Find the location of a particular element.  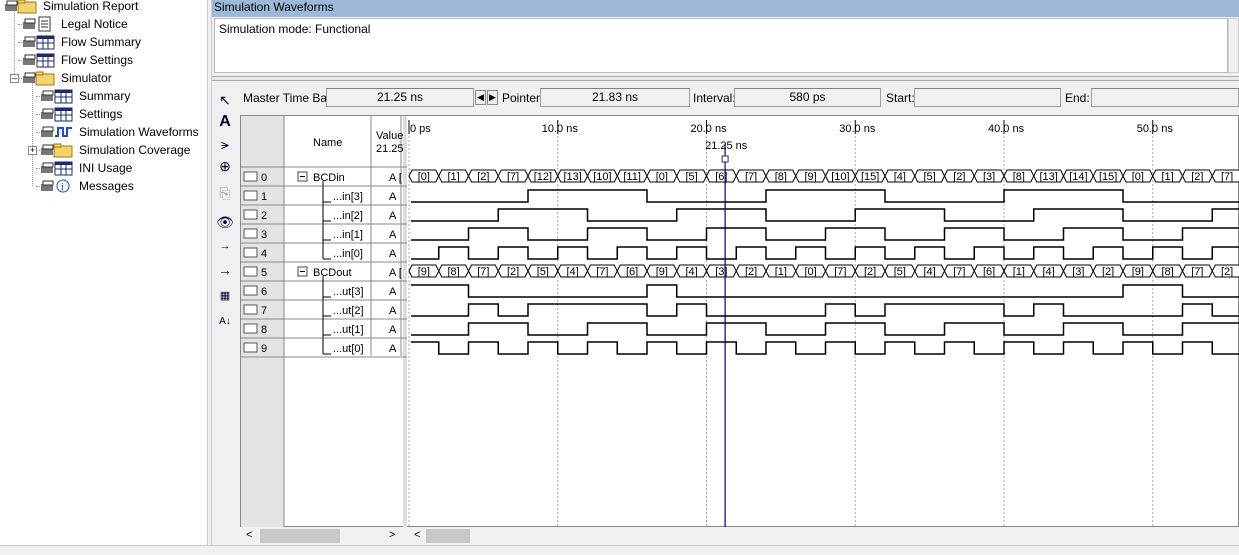

signal-name: ...in[1] is located at coordinates (348, 235).